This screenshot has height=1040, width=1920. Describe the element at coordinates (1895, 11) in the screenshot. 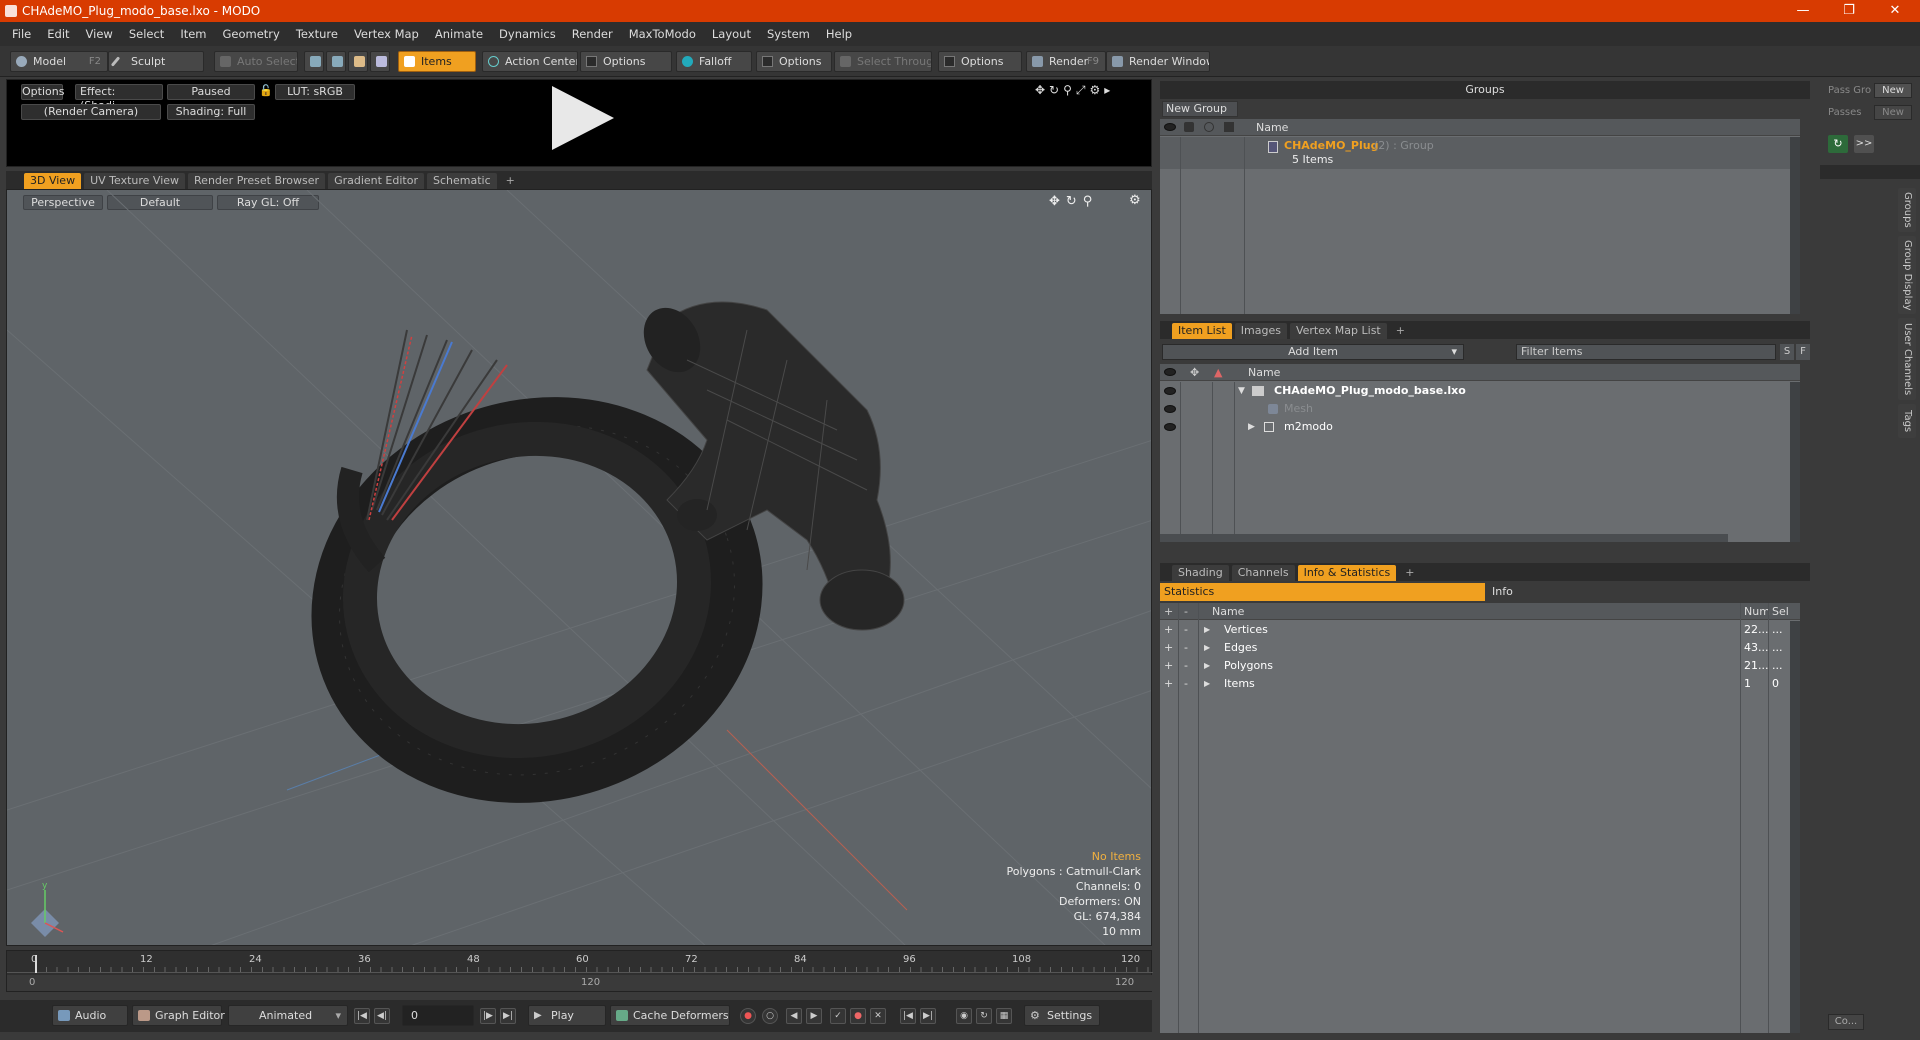

I see `close-button: ✕` at that location.